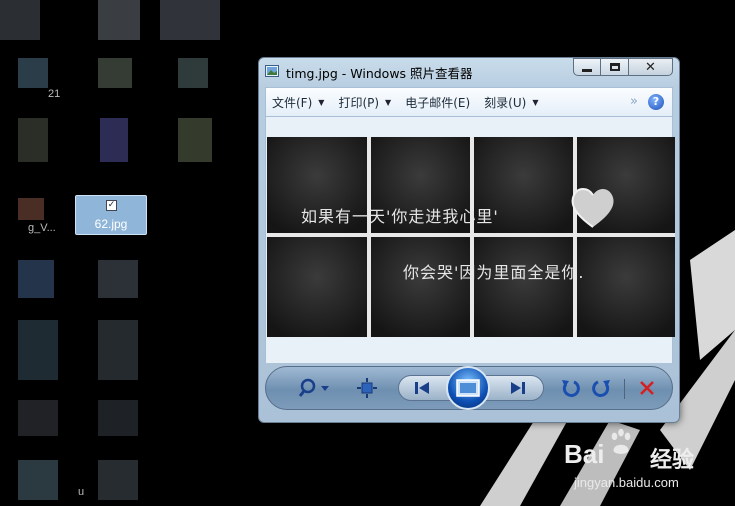 Image resolution: width=735 pixels, height=506 pixels. I want to click on menu-email: 电子邮件(E), so click(437, 102).